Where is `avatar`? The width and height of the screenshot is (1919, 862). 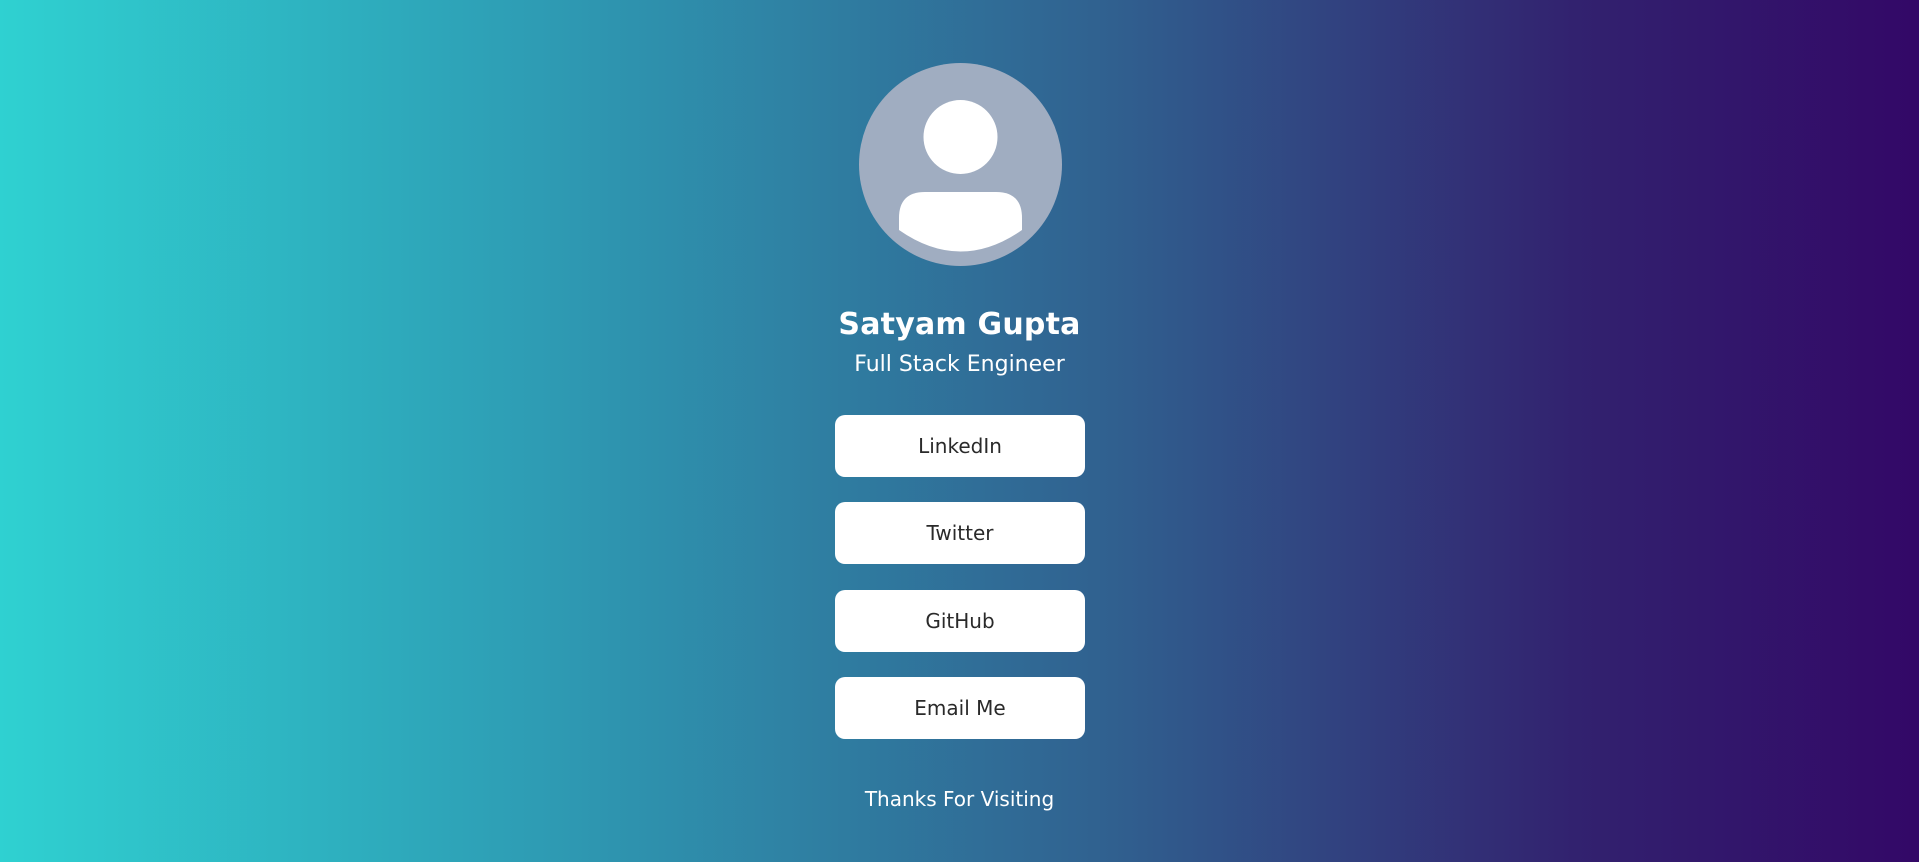
avatar is located at coordinates (960, 164).